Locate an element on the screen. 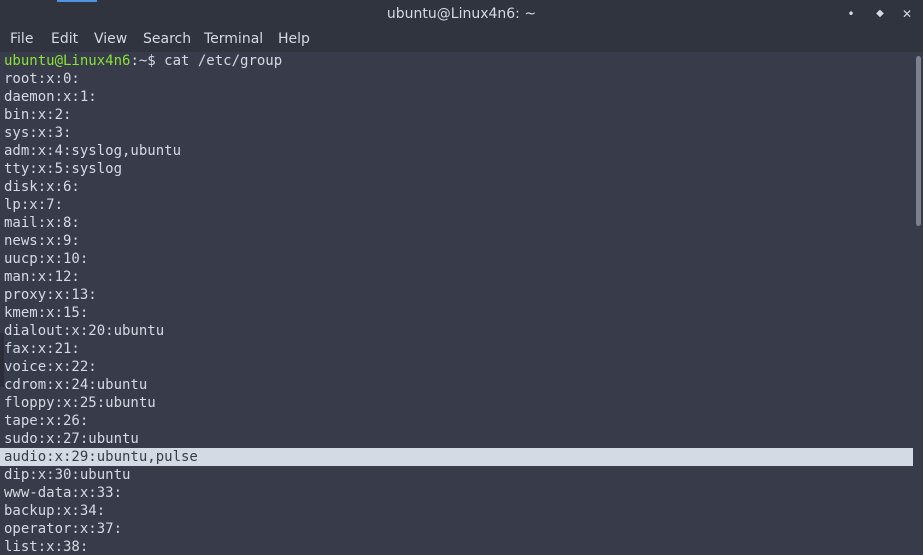 The height and width of the screenshot is (555, 923). menu-help: Help is located at coordinates (294, 40).